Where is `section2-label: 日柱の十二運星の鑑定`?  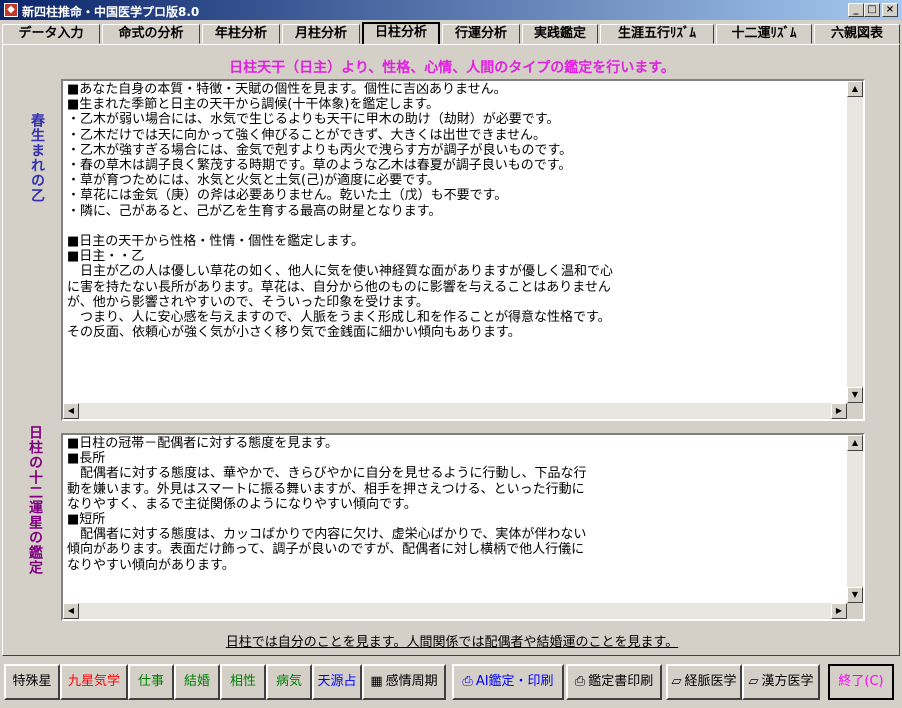 section2-label: 日柱の十二運星の鑑定 is located at coordinates (35, 500).